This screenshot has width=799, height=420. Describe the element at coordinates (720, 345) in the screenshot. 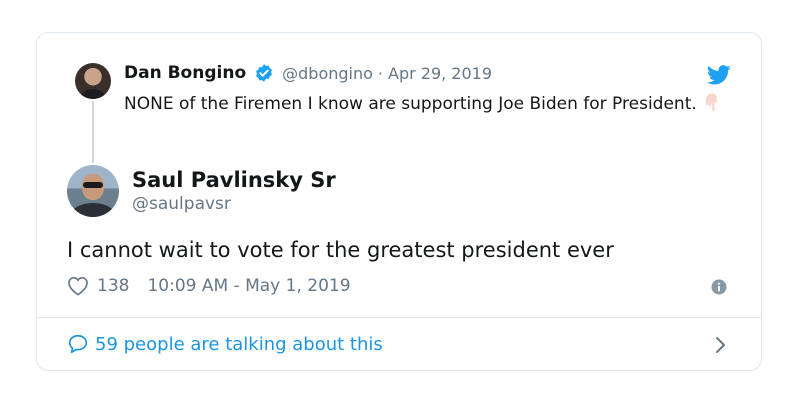

I see `chevron-right-icon` at that location.